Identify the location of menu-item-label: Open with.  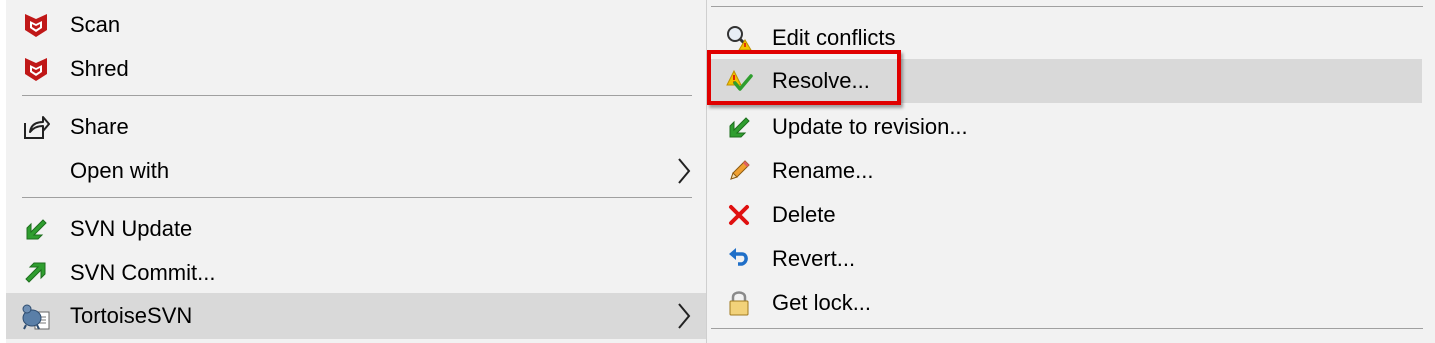
(120, 170).